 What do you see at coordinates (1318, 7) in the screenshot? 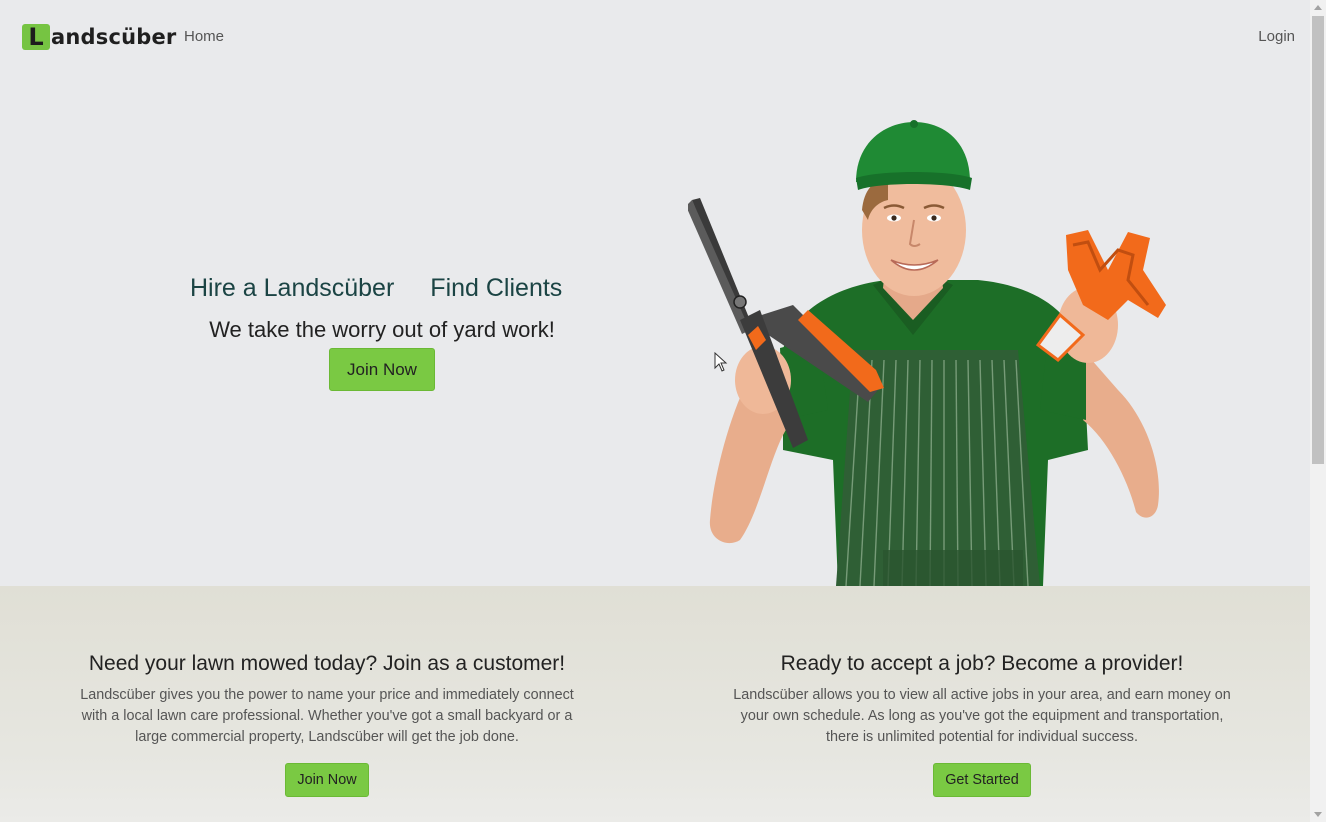
I see `scroll-up-arrow-icon` at bounding box center [1318, 7].